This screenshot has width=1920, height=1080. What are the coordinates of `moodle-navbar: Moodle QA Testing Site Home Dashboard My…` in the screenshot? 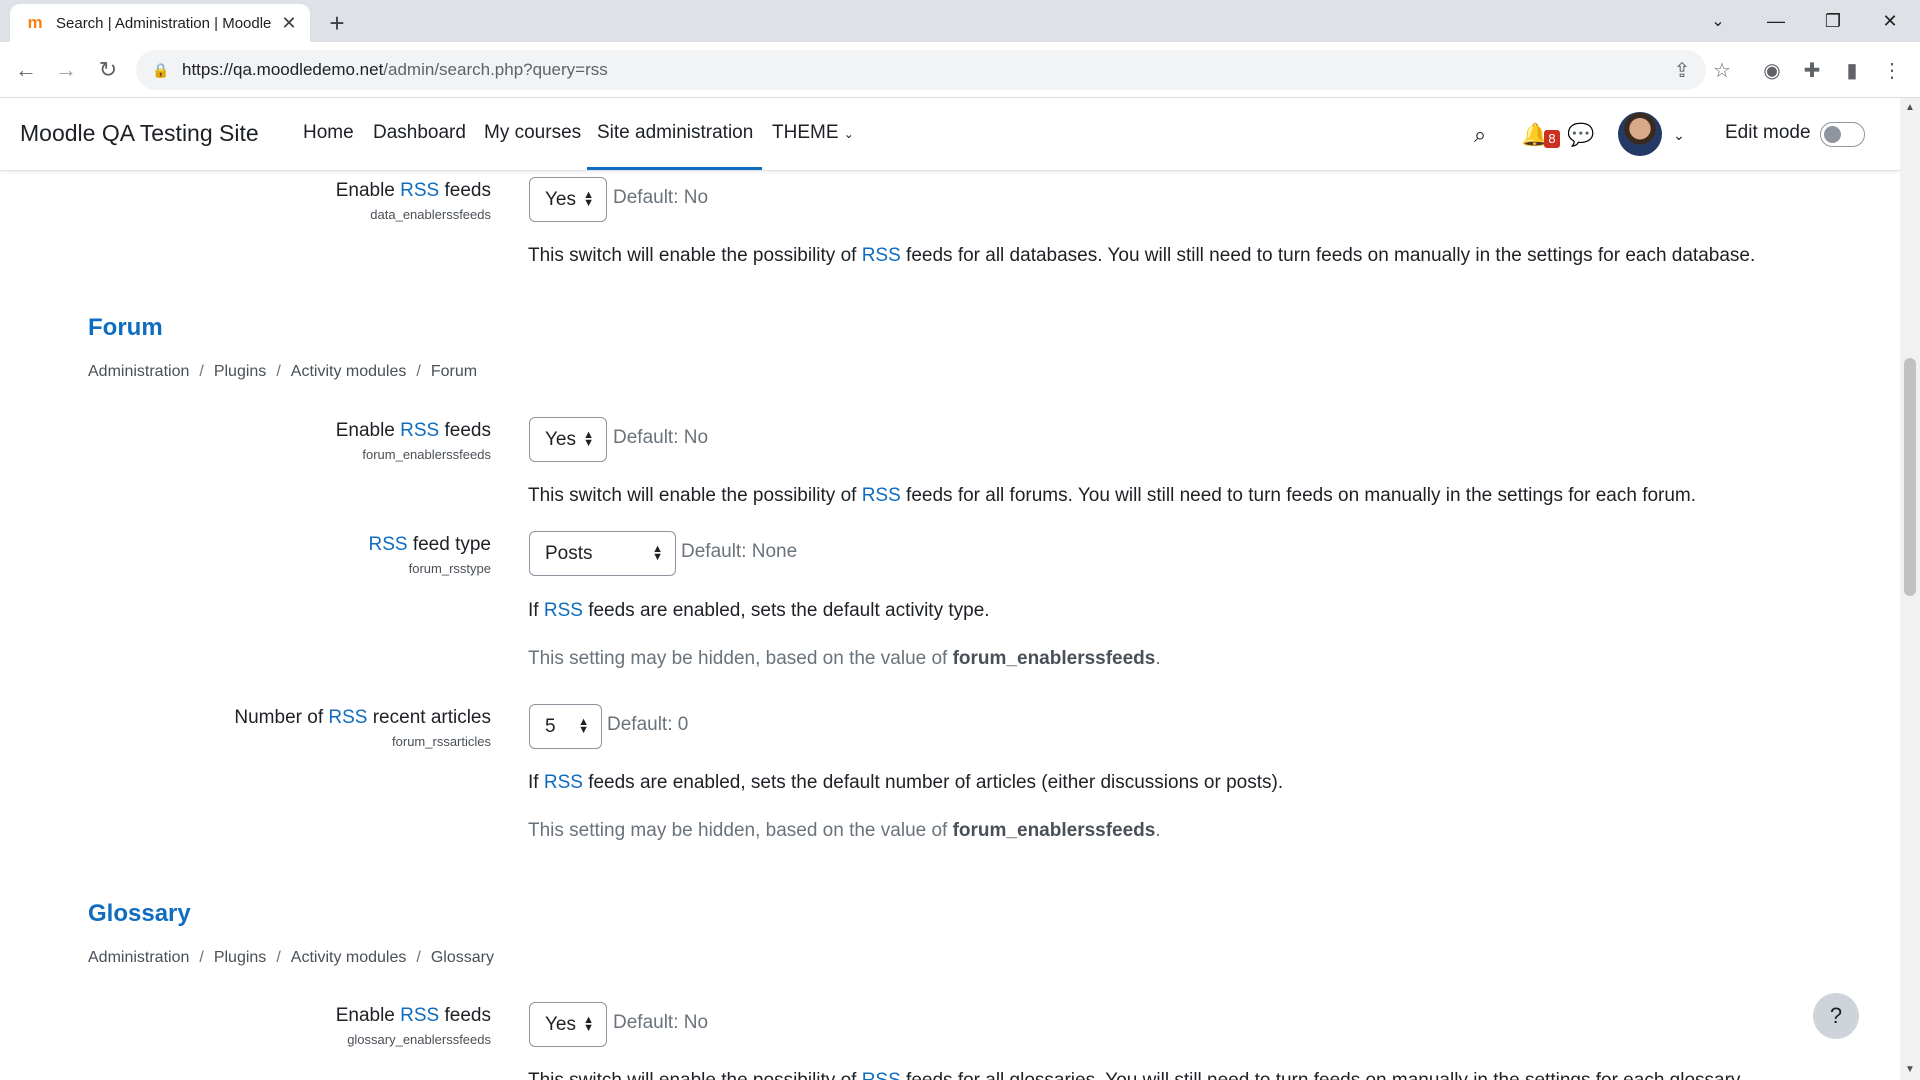 It's located at (950, 134).